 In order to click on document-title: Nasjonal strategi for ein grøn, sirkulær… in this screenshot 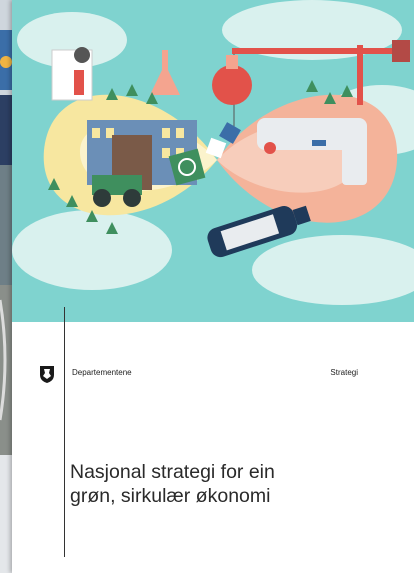, I will do `click(230, 484)`.